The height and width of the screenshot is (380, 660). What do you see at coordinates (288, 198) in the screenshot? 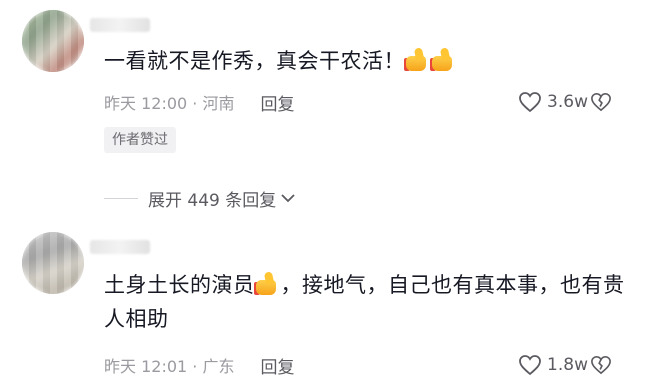
I see `chevron-down-icon` at bounding box center [288, 198].